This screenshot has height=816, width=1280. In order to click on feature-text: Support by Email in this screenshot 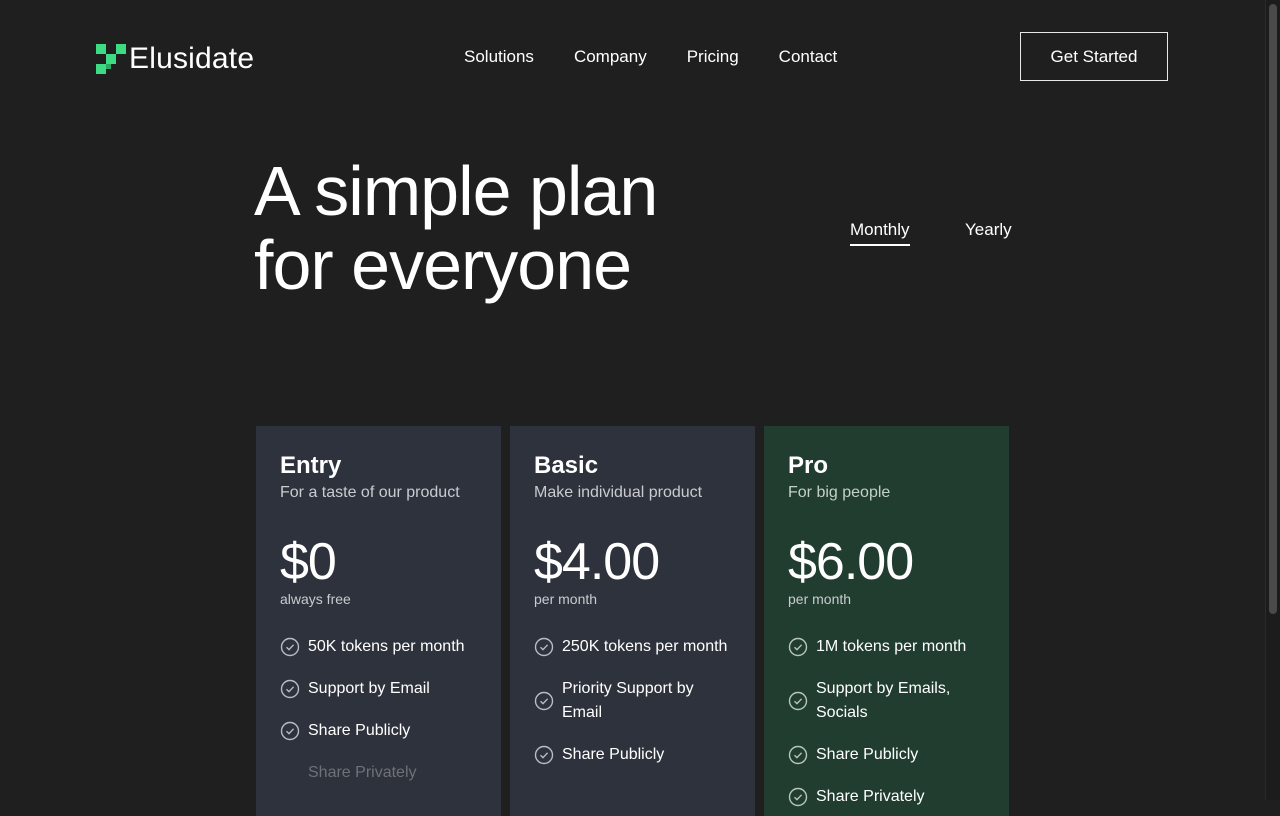, I will do `click(369, 688)`.